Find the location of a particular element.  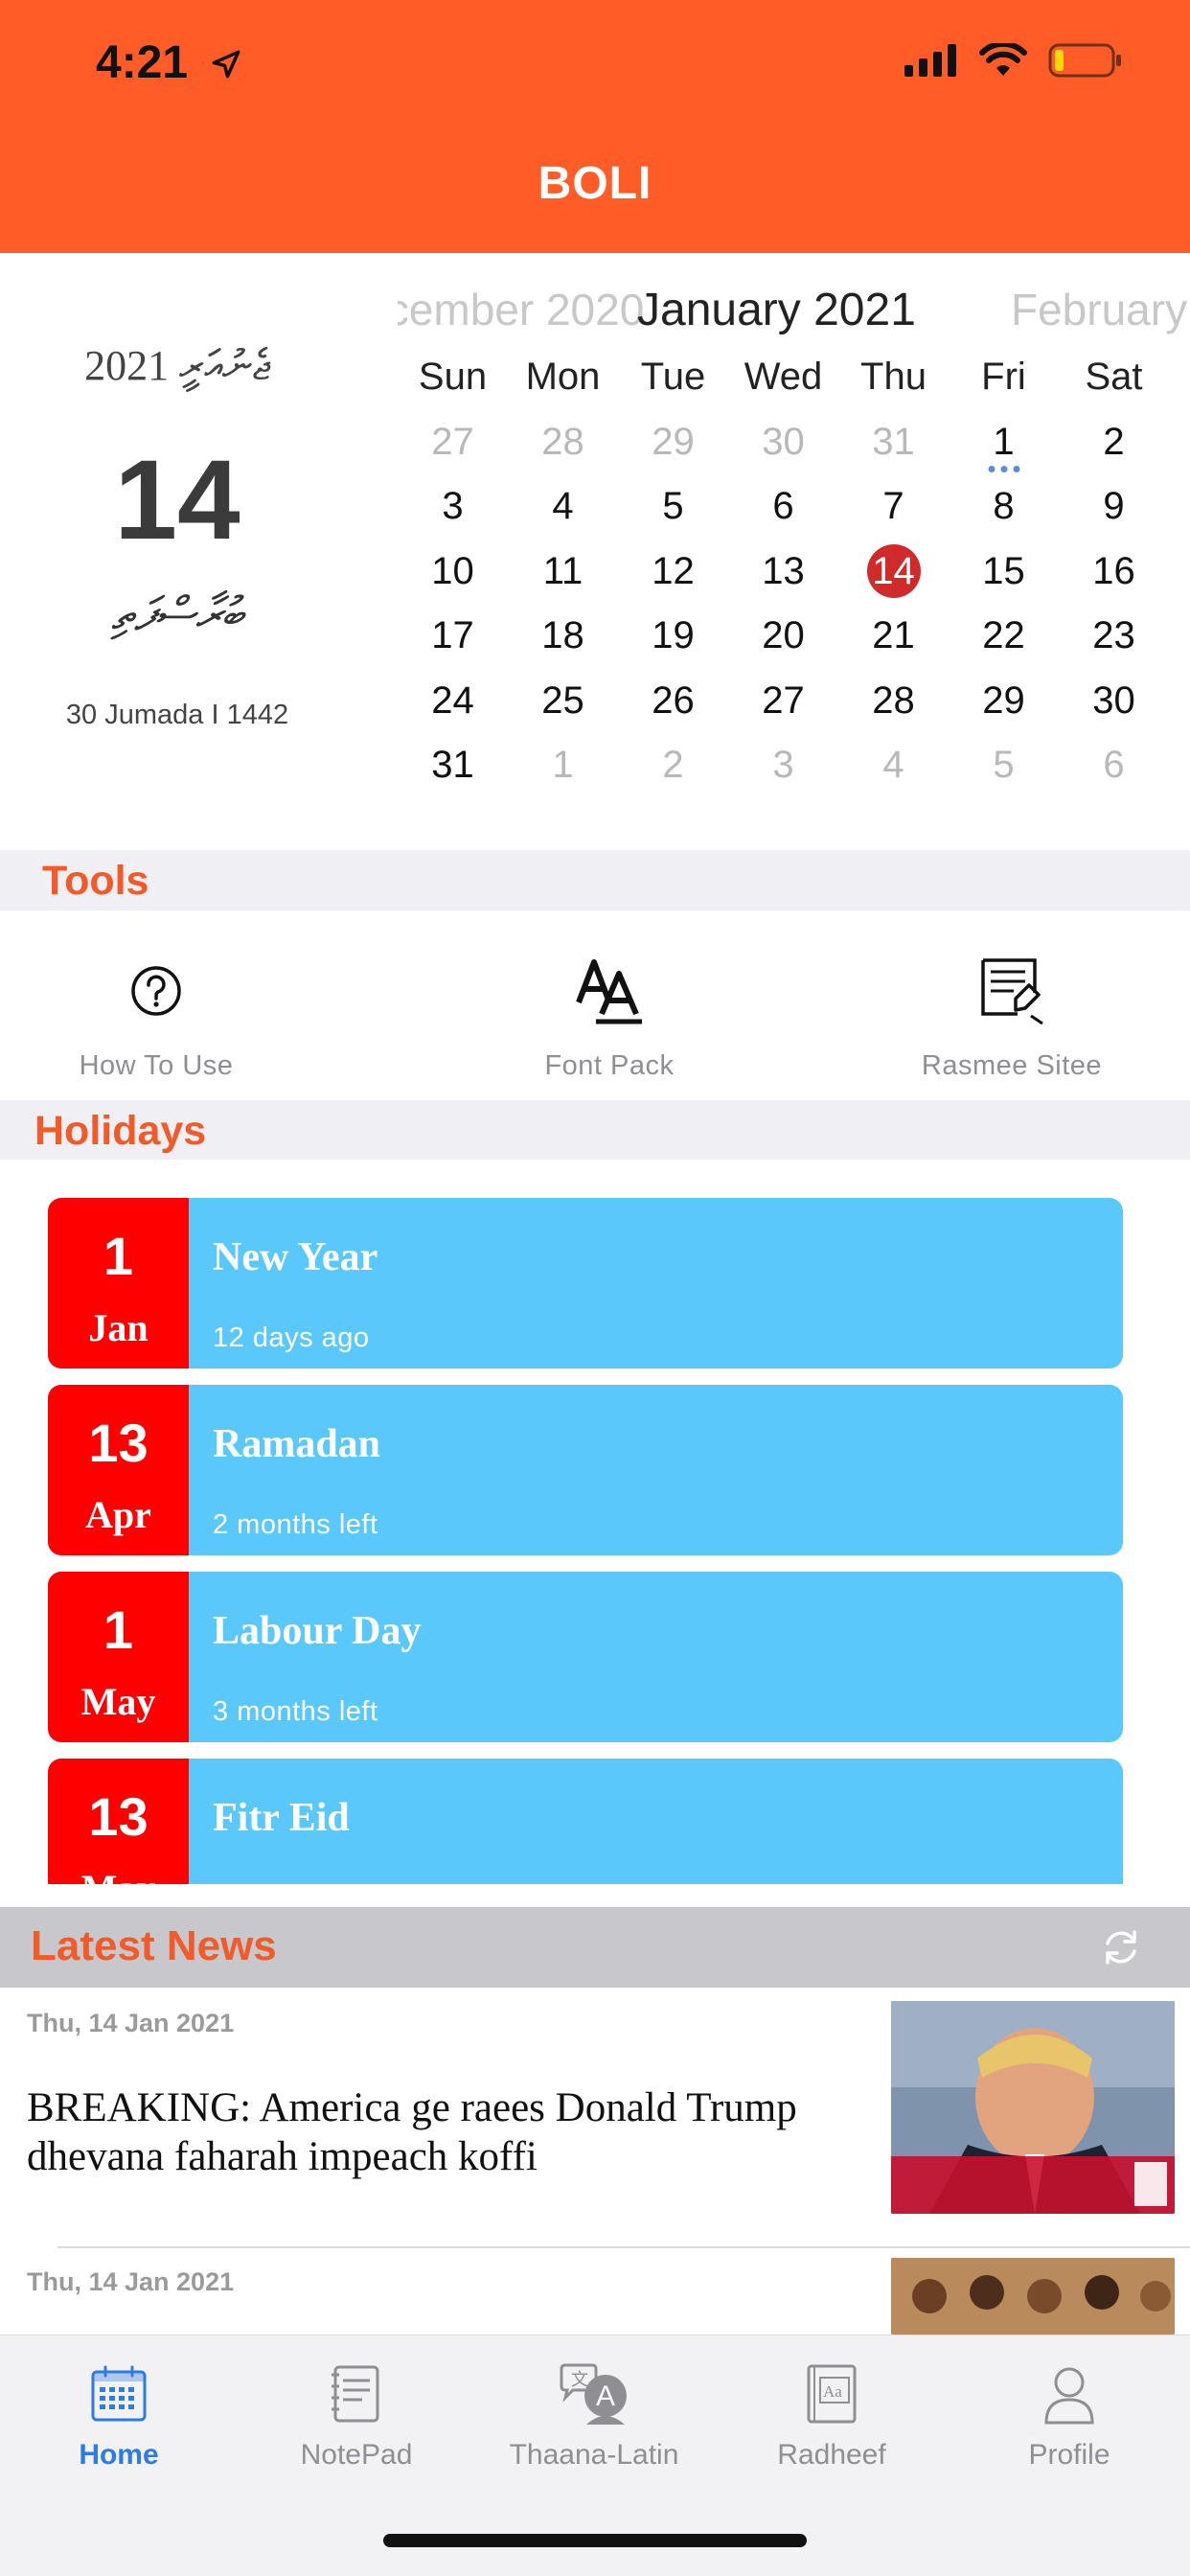

calendar-day-today: 14 is located at coordinates (894, 572).